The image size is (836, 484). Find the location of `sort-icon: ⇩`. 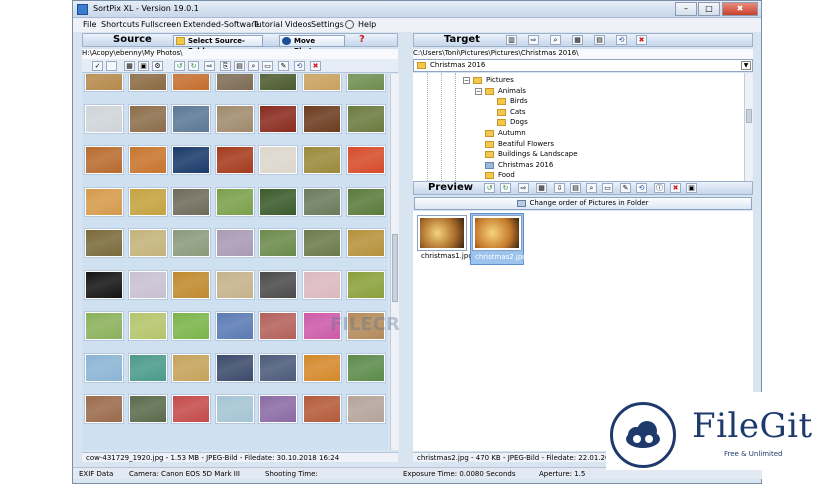

sort-icon: ⇩ is located at coordinates (559, 188).